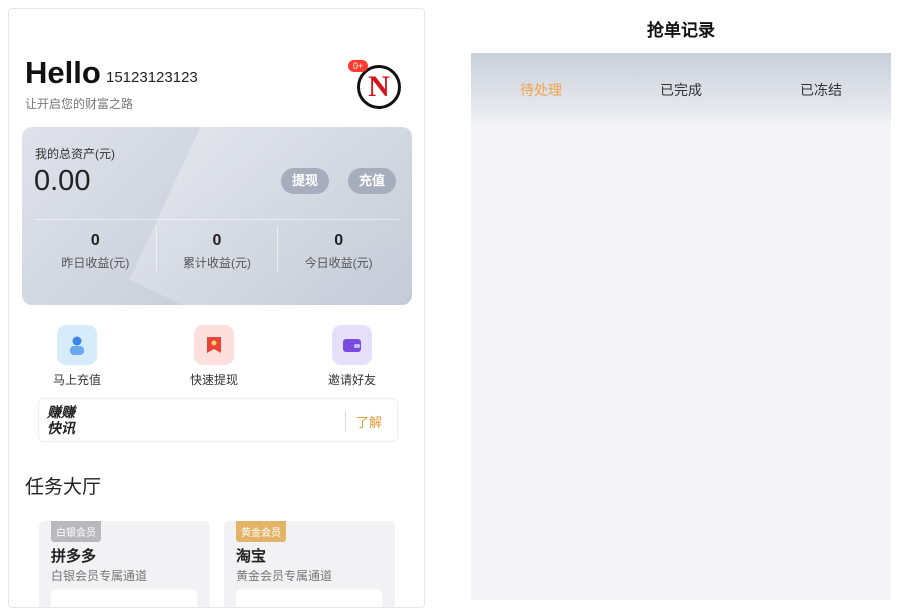 This screenshot has height=608, width=900. I want to click on bookmark-icon, so click(214, 345).